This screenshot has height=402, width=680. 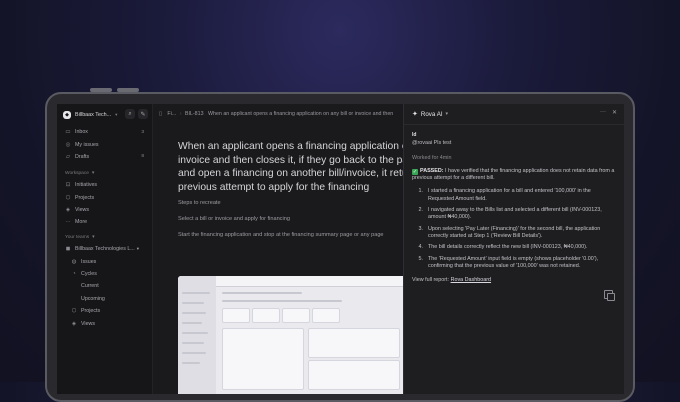 I want to click on inbox-count-badge: 3, so click(x=142, y=132).